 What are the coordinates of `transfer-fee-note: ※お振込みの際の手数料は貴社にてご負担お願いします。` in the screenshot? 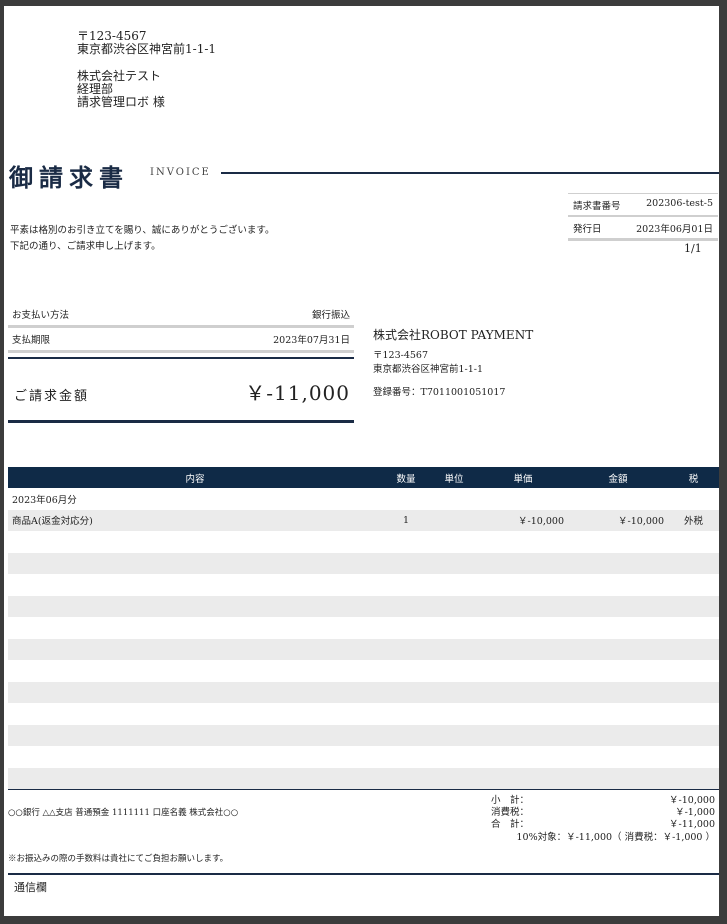 It's located at (118, 859).